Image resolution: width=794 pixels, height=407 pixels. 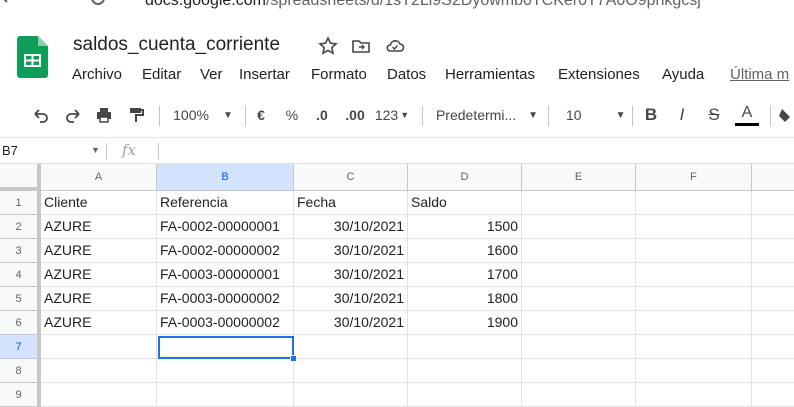 What do you see at coordinates (225, 299) in the screenshot?
I see `cell-b5: FA-0003-00000002` at bounding box center [225, 299].